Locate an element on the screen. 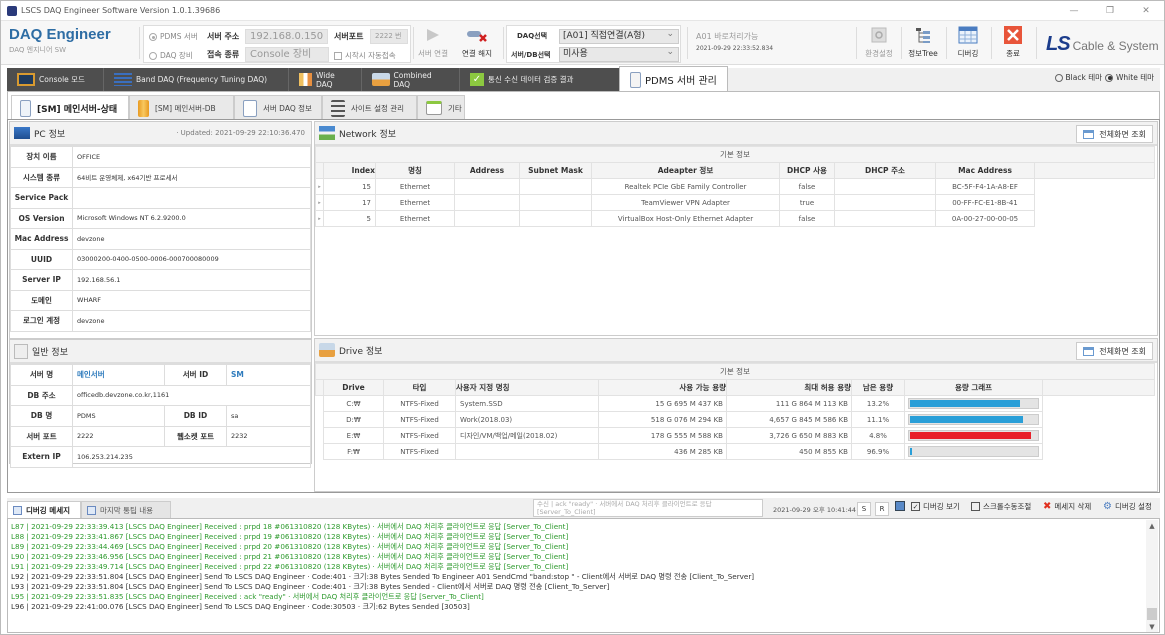 This screenshot has width=1165, height=635. table-cell: 15 is located at coordinates (349, 186).